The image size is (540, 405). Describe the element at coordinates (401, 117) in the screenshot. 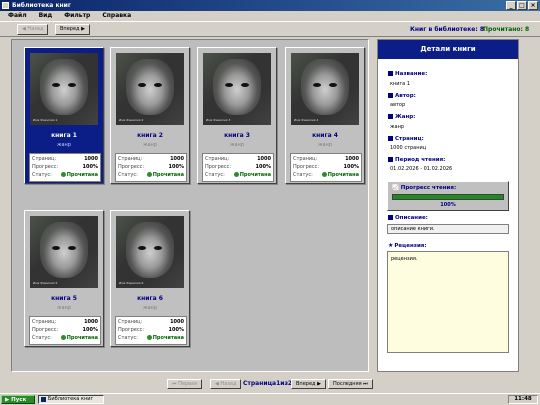

I see `genre-label: Жанр:` at that location.